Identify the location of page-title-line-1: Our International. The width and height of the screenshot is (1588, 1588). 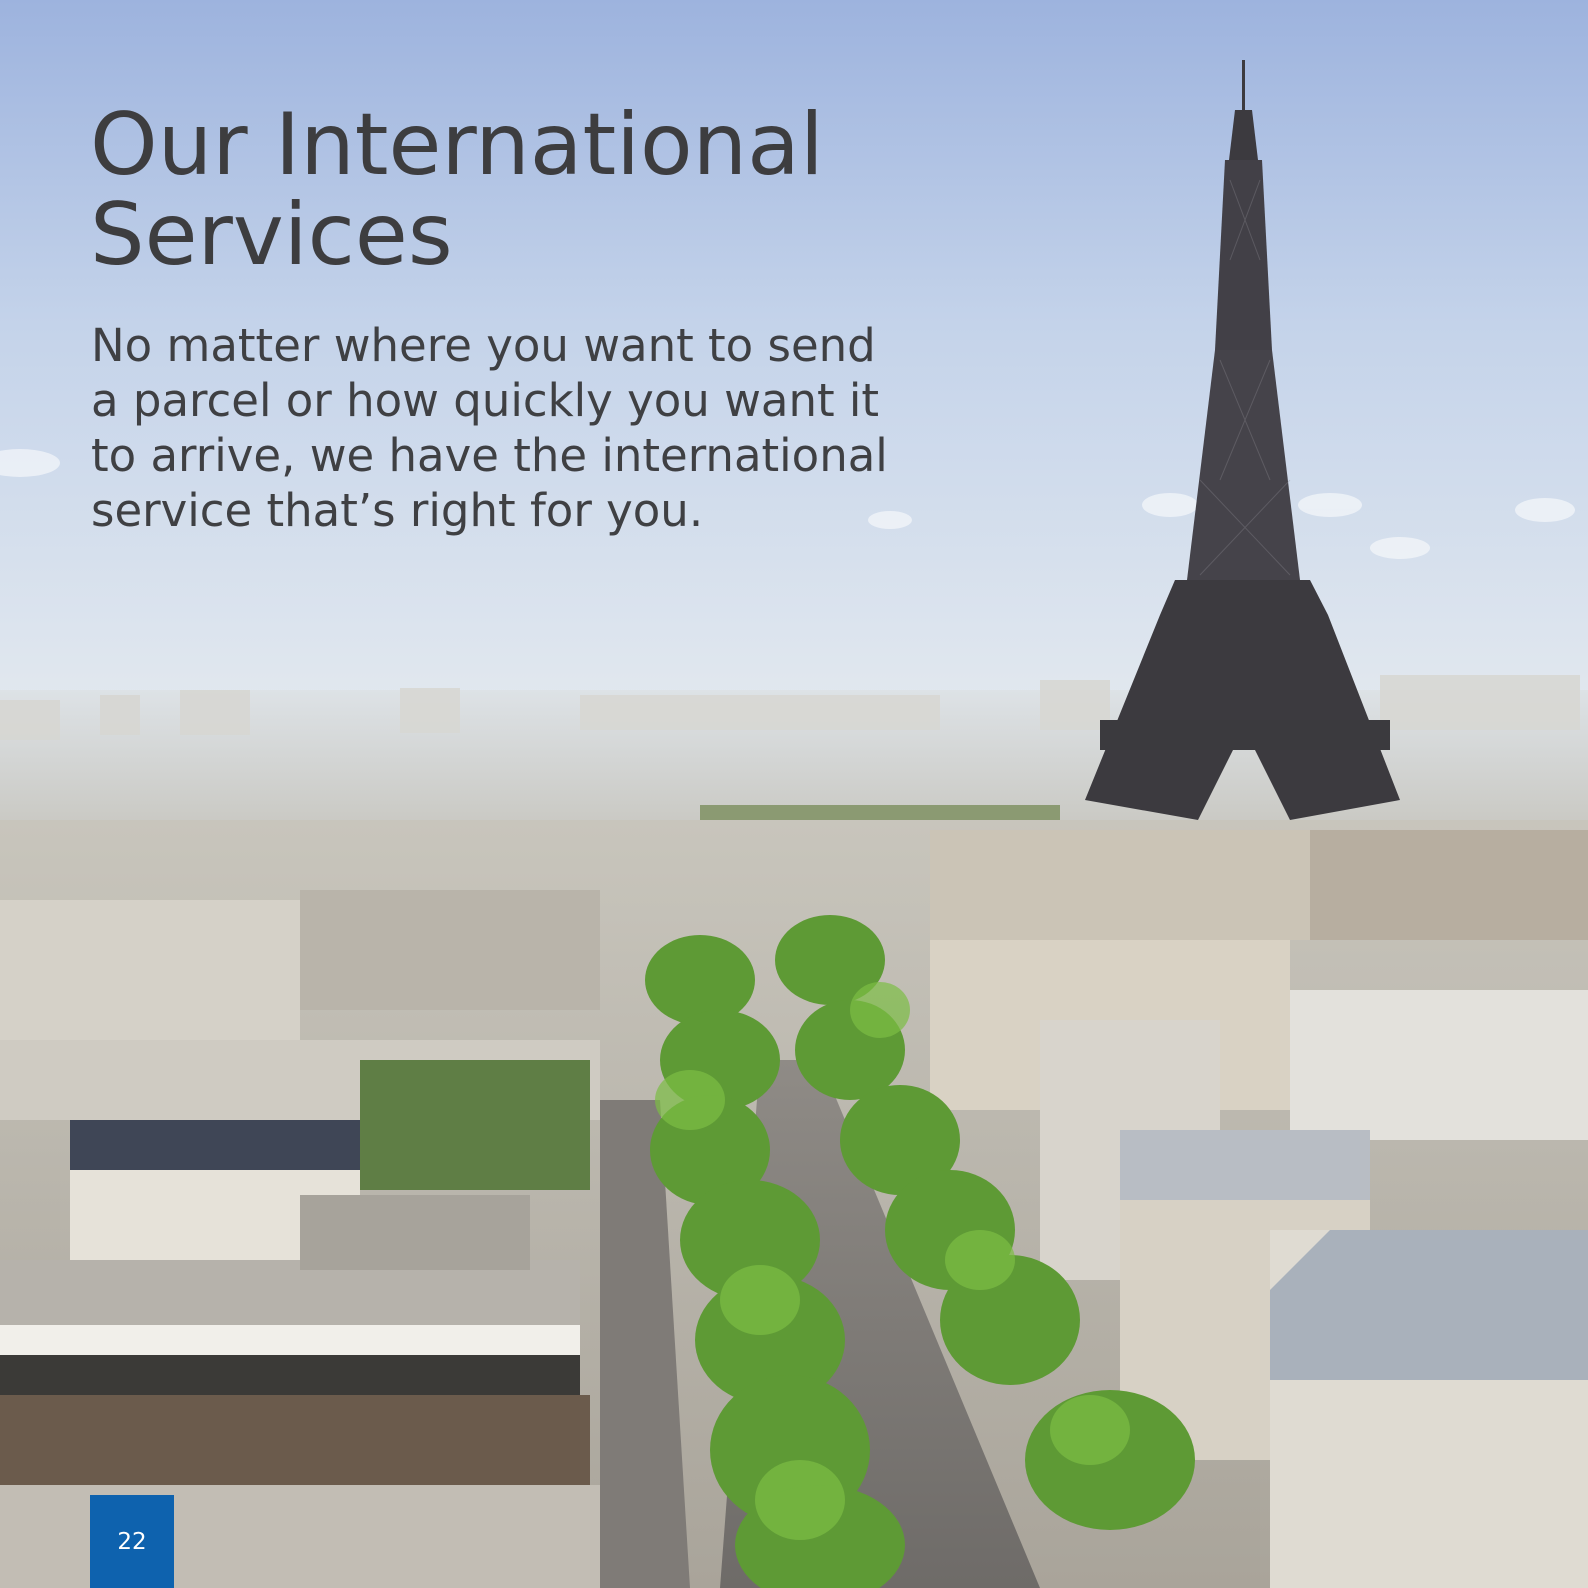
(457, 145).